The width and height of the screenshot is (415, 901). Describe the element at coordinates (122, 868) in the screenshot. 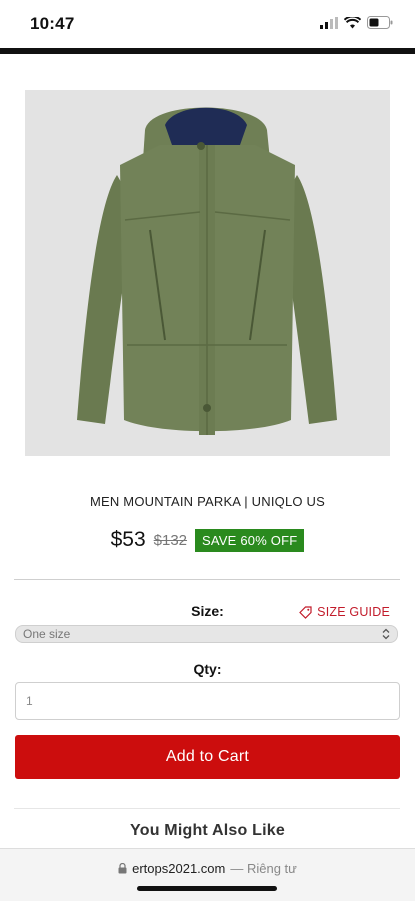

I see `lock-icon` at that location.